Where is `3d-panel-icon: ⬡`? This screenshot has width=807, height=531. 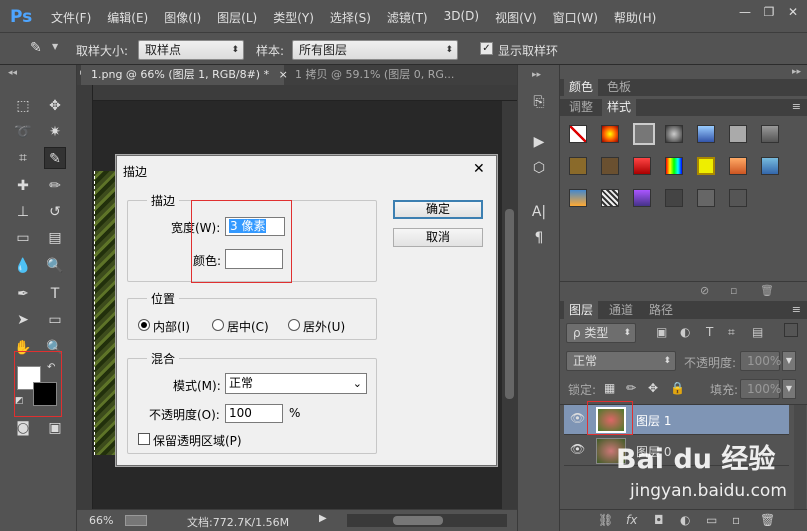 3d-panel-icon: ⬡ is located at coordinates (539, 168).